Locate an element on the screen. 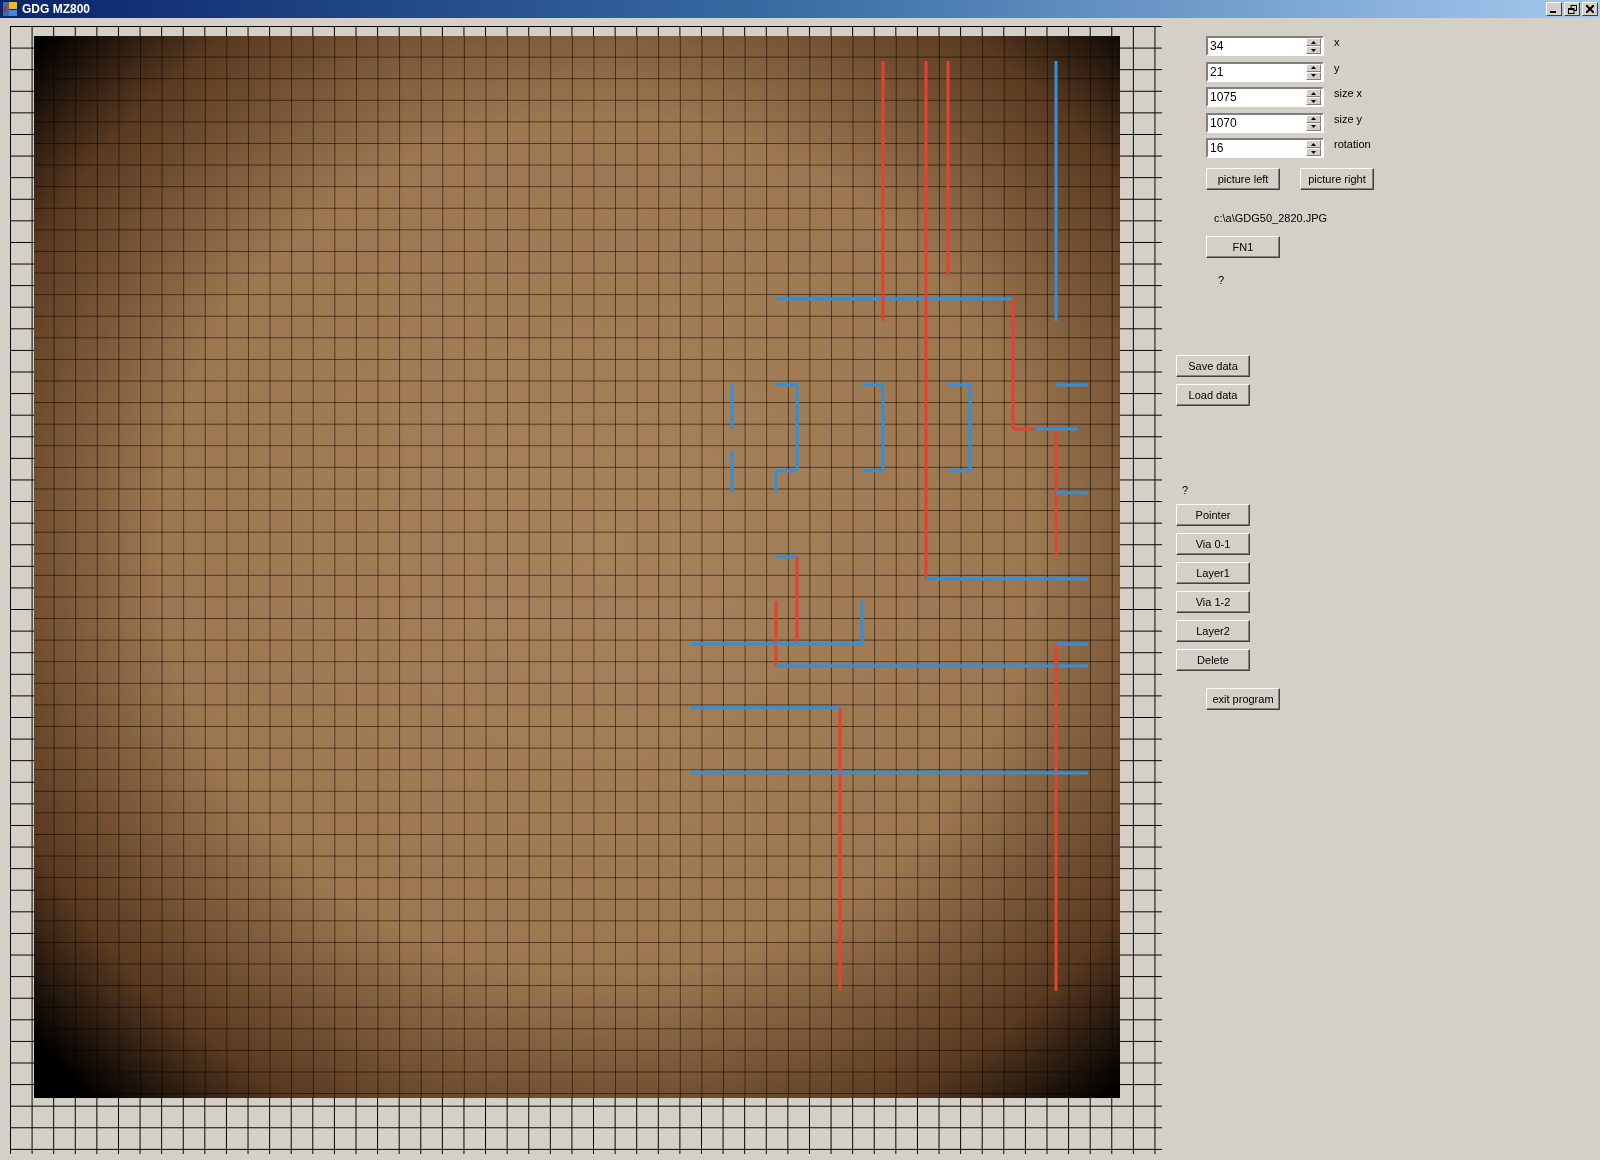  window-title: GDG MZ800 is located at coordinates (56, 9).